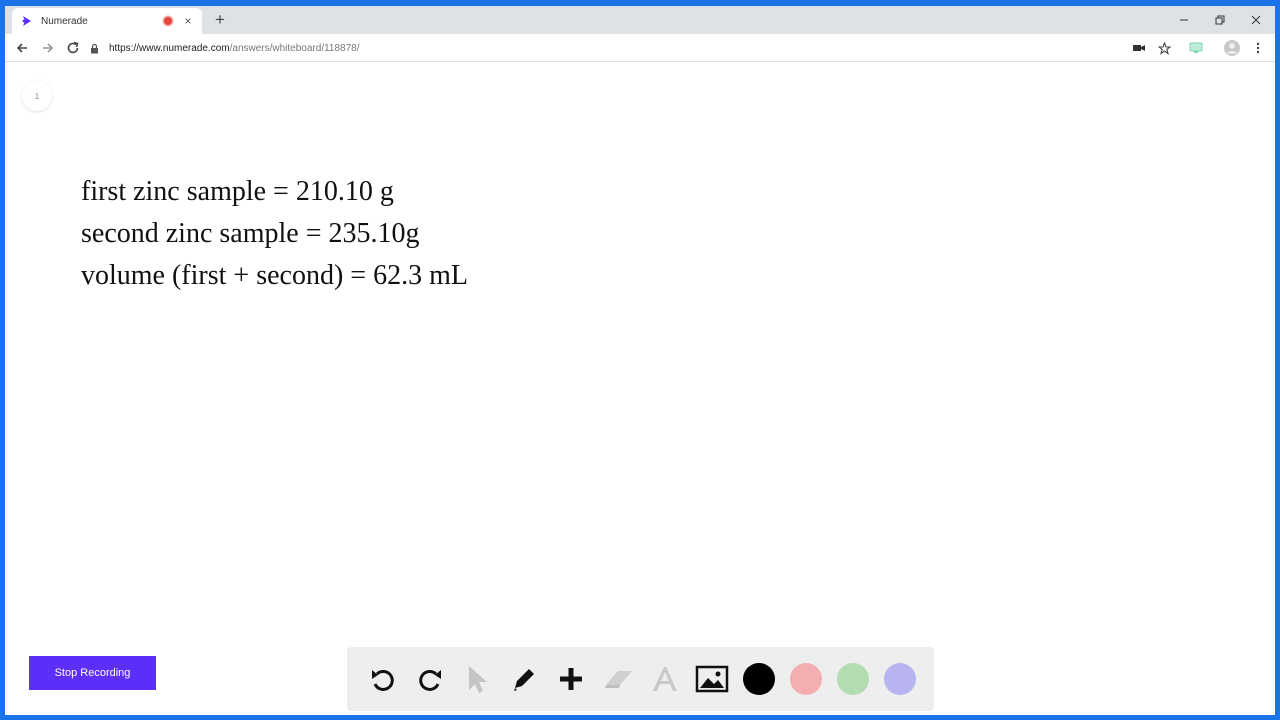 The width and height of the screenshot is (1280, 720). Describe the element at coordinates (1220, 20) in the screenshot. I see `restore-icon` at that location.